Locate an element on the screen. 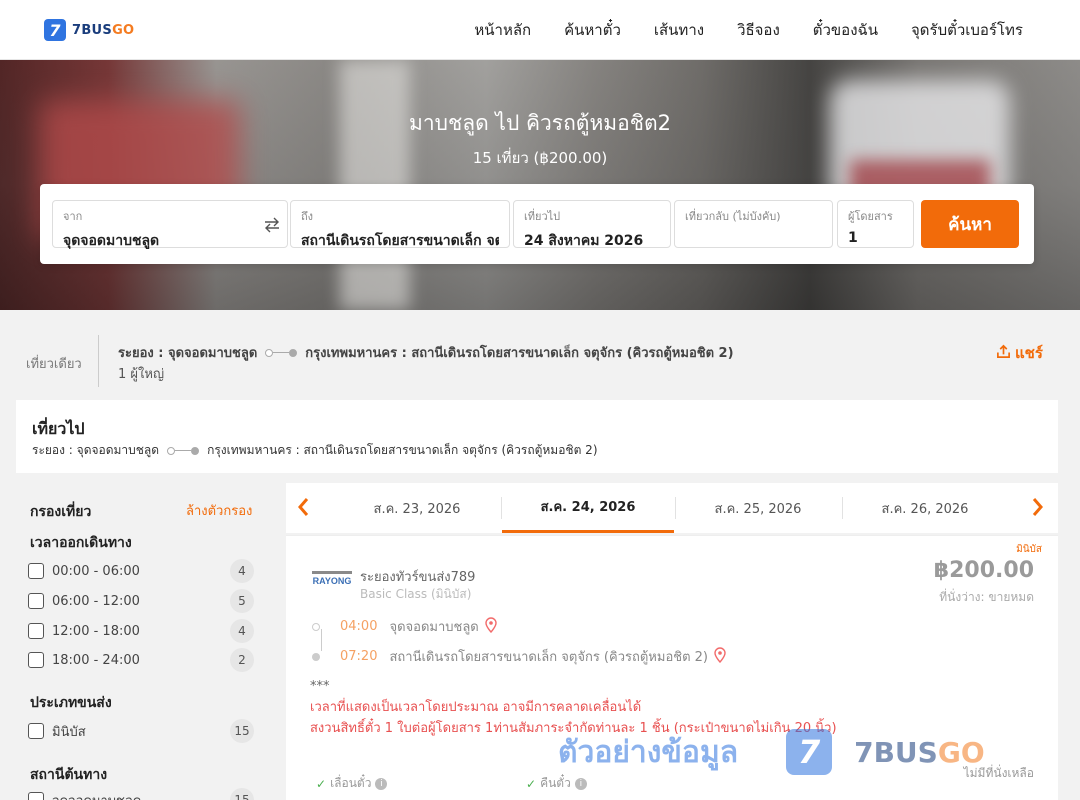  chevron-right-icon is located at coordinates (1038, 510).